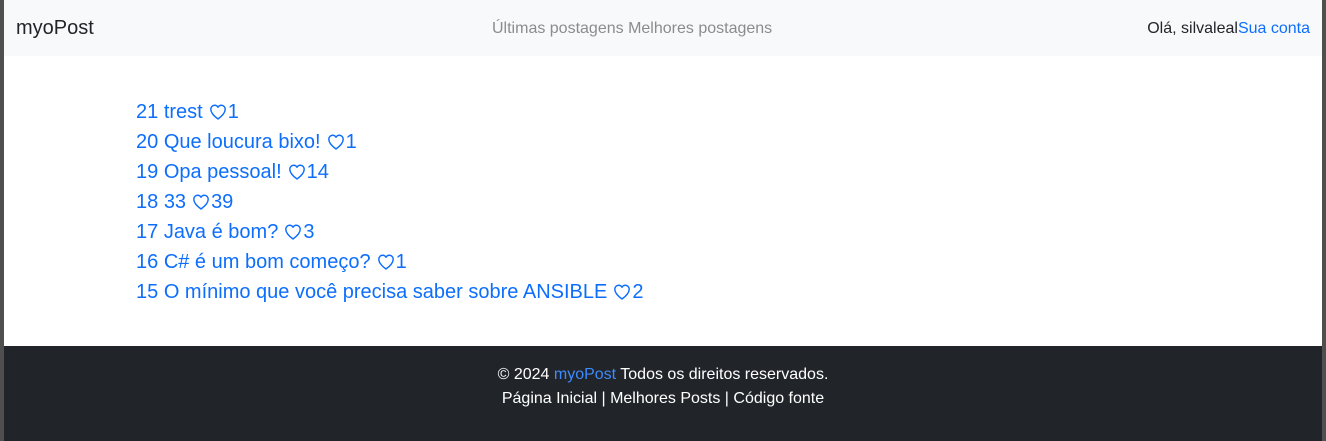 The image size is (1326, 441). I want to click on post-likes: 39, so click(222, 202).